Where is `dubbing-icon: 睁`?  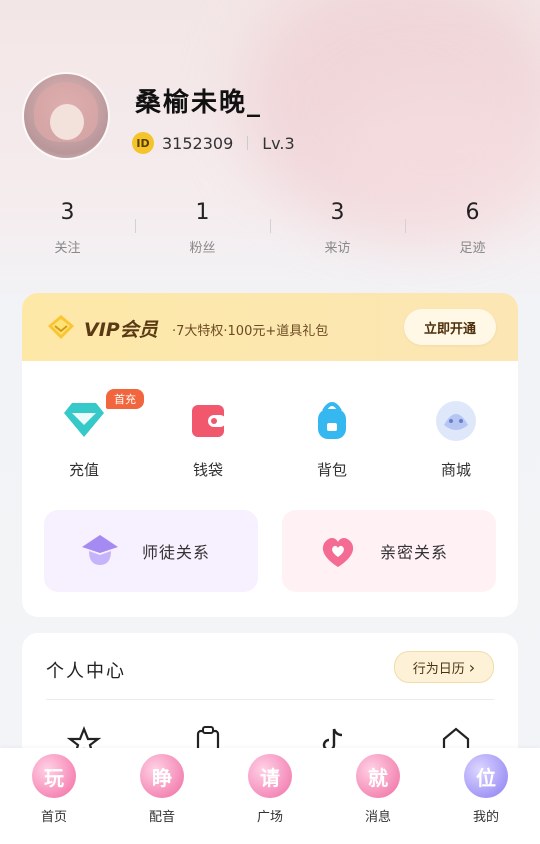 dubbing-icon: 睁 is located at coordinates (162, 776).